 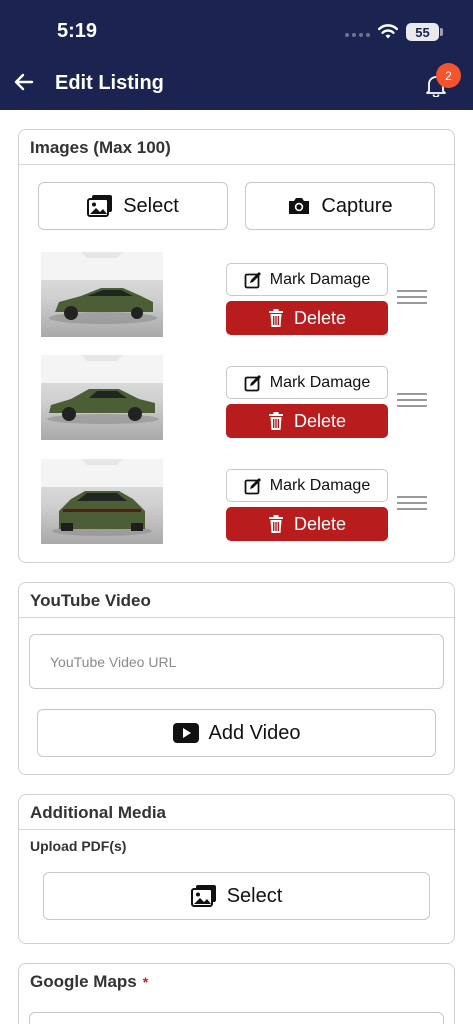 I want to click on car-front-three-quarter-photo, so click(x=102, y=288).